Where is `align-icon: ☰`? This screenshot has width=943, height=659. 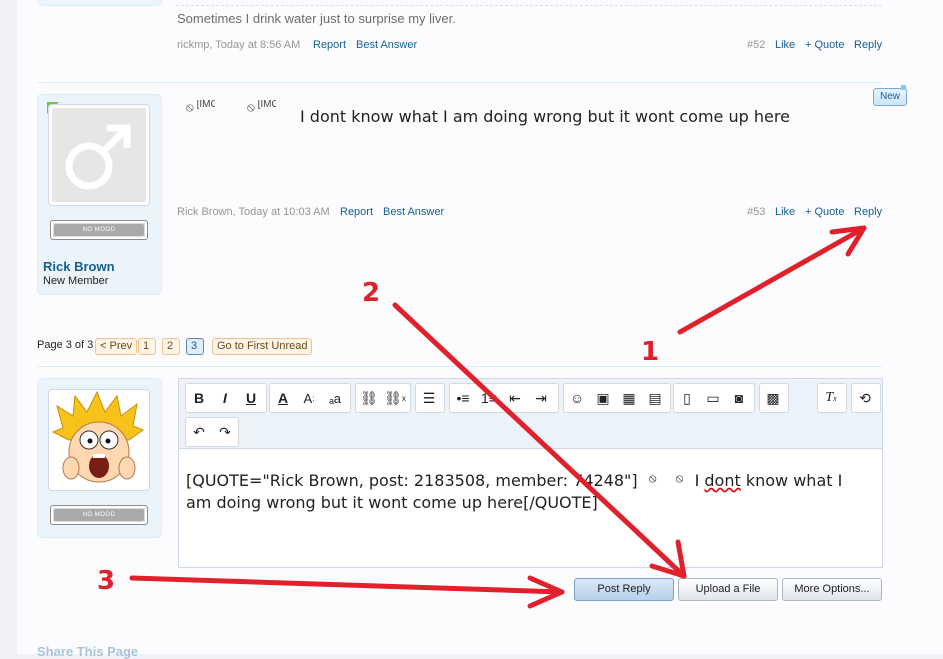 align-icon: ☰ is located at coordinates (429, 398).